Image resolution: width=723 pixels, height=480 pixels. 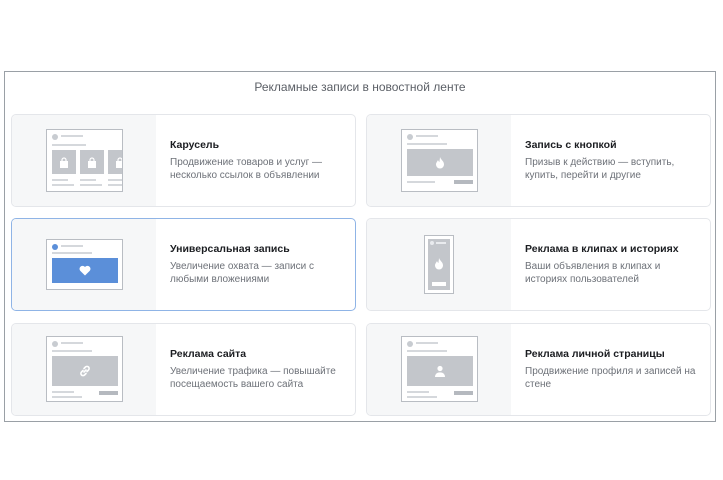 I want to click on user-icon, so click(x=440, y=371).